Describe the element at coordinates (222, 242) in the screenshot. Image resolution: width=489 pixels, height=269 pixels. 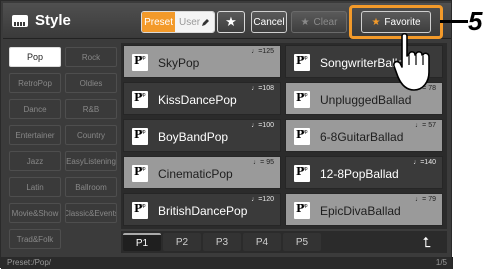
I see `tab-page-3: P3` at that location.